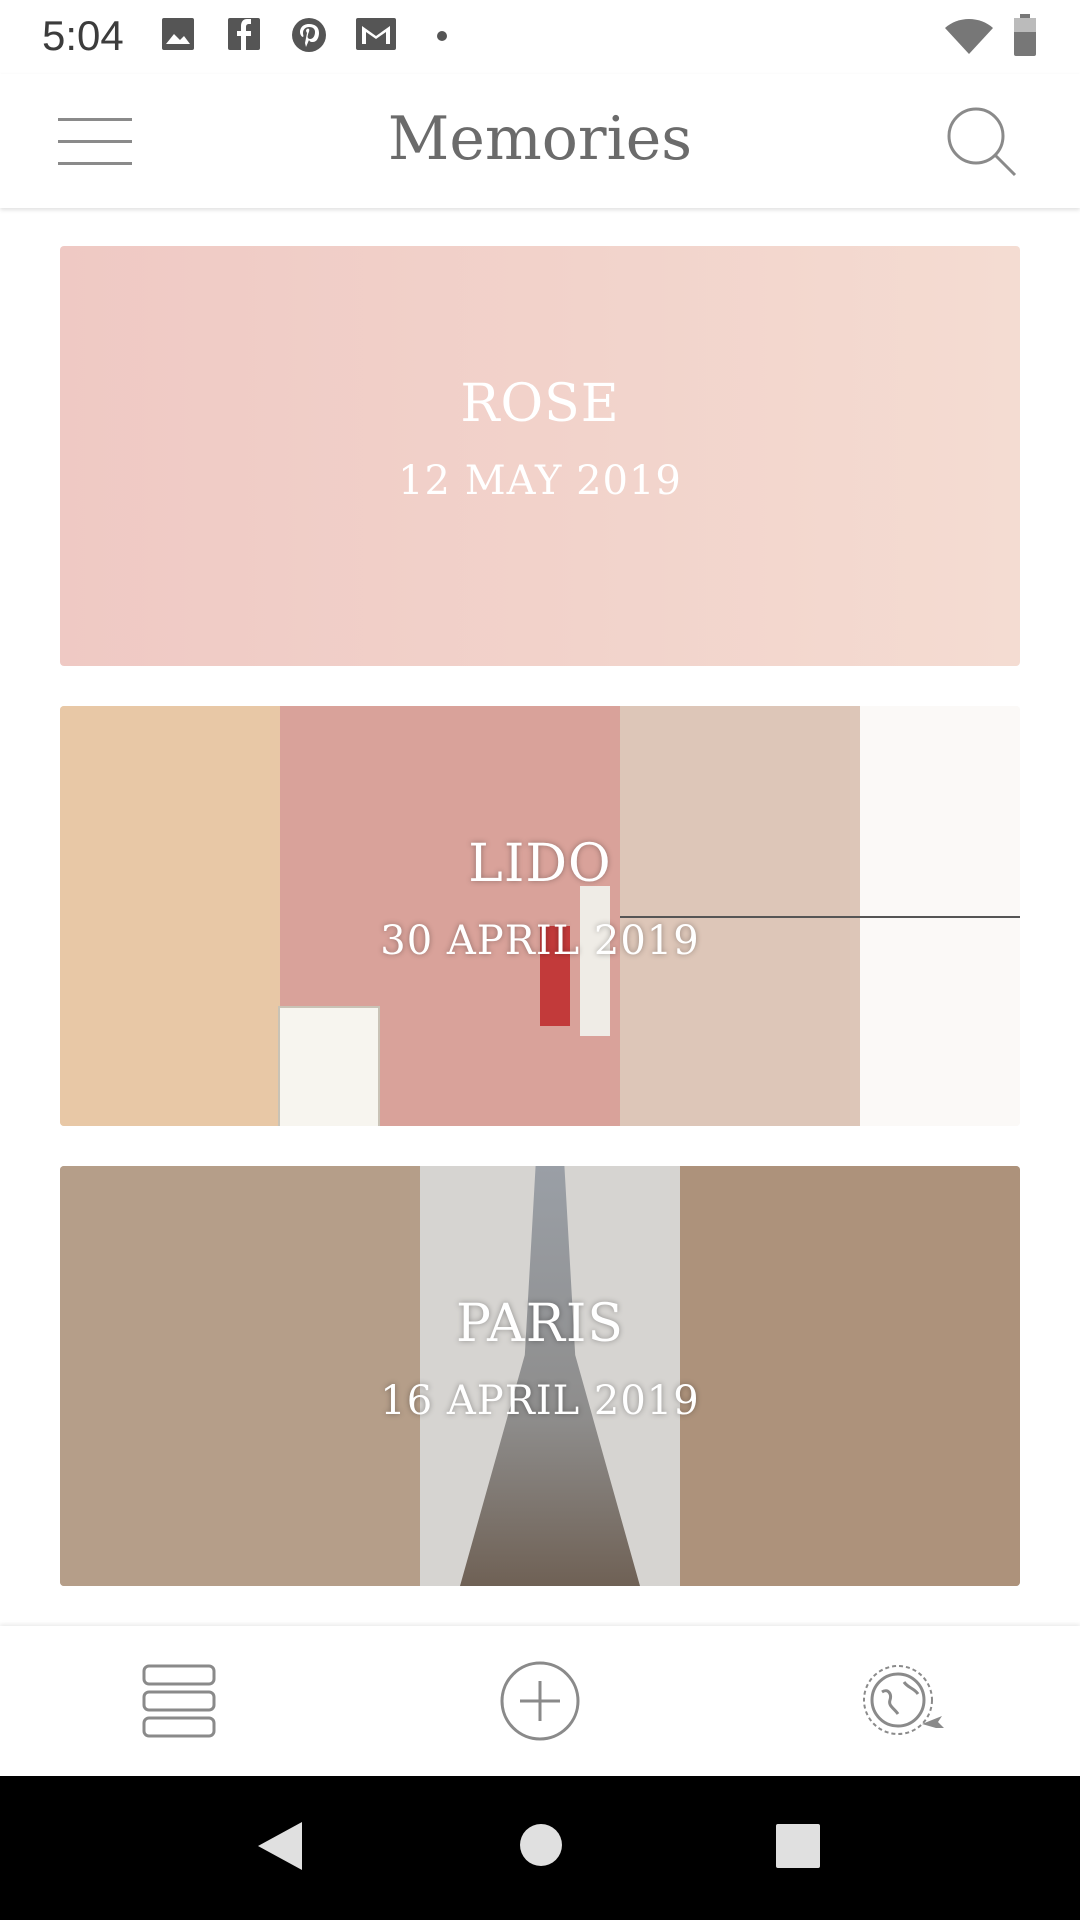 The height and width of the screenshot is (1920, 1080). I want to click on status-bar: 5:04, so click(540, 37).